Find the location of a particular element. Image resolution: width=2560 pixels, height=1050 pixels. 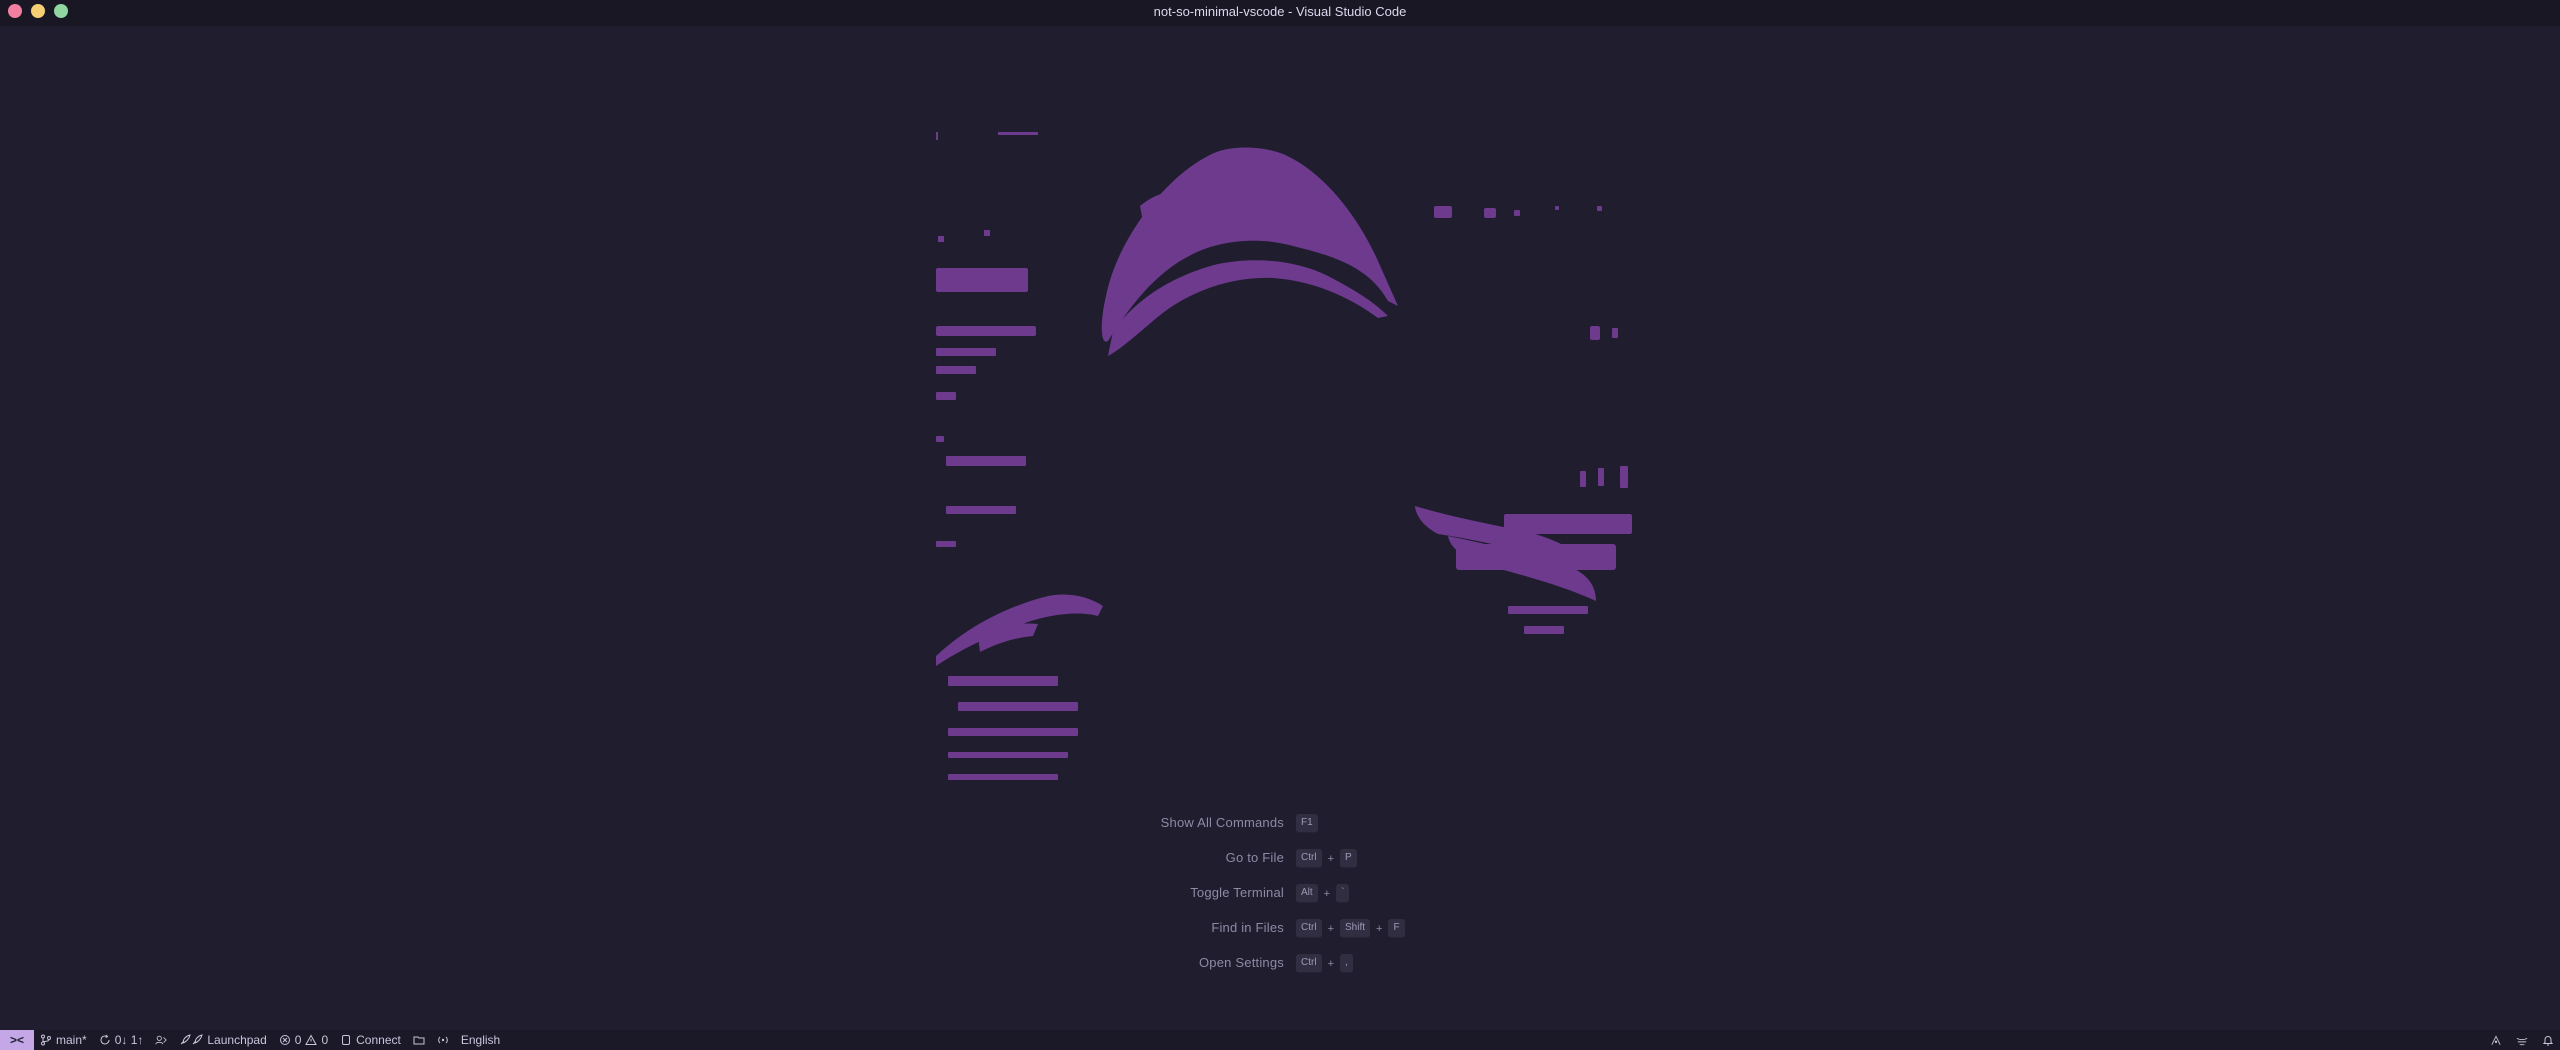

branch-status: main* is located at coordinates (63, 1040).